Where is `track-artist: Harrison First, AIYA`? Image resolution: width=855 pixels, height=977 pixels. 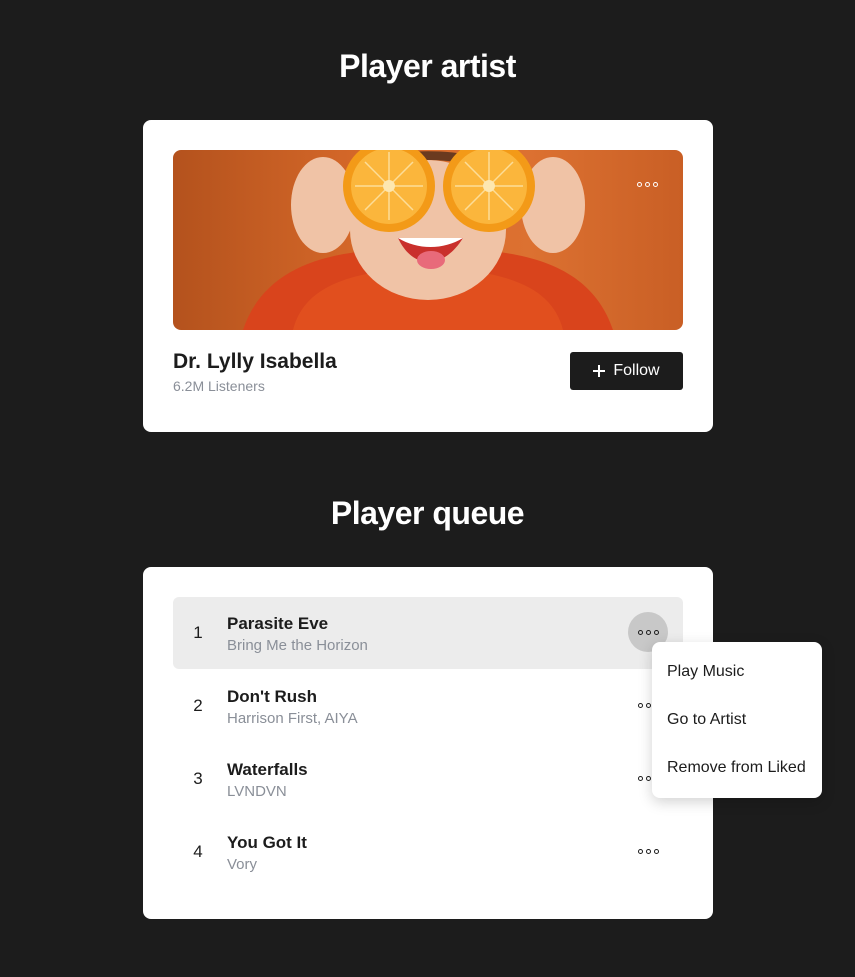 track-artist: Harrison First, AIYA is located at coordinates (292, 718).